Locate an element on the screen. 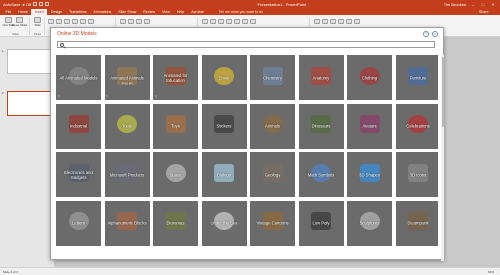 Image resolution: width=500 pixels, height=275 pixels. category-tile: Stickers is located at coordinates (224, 126).